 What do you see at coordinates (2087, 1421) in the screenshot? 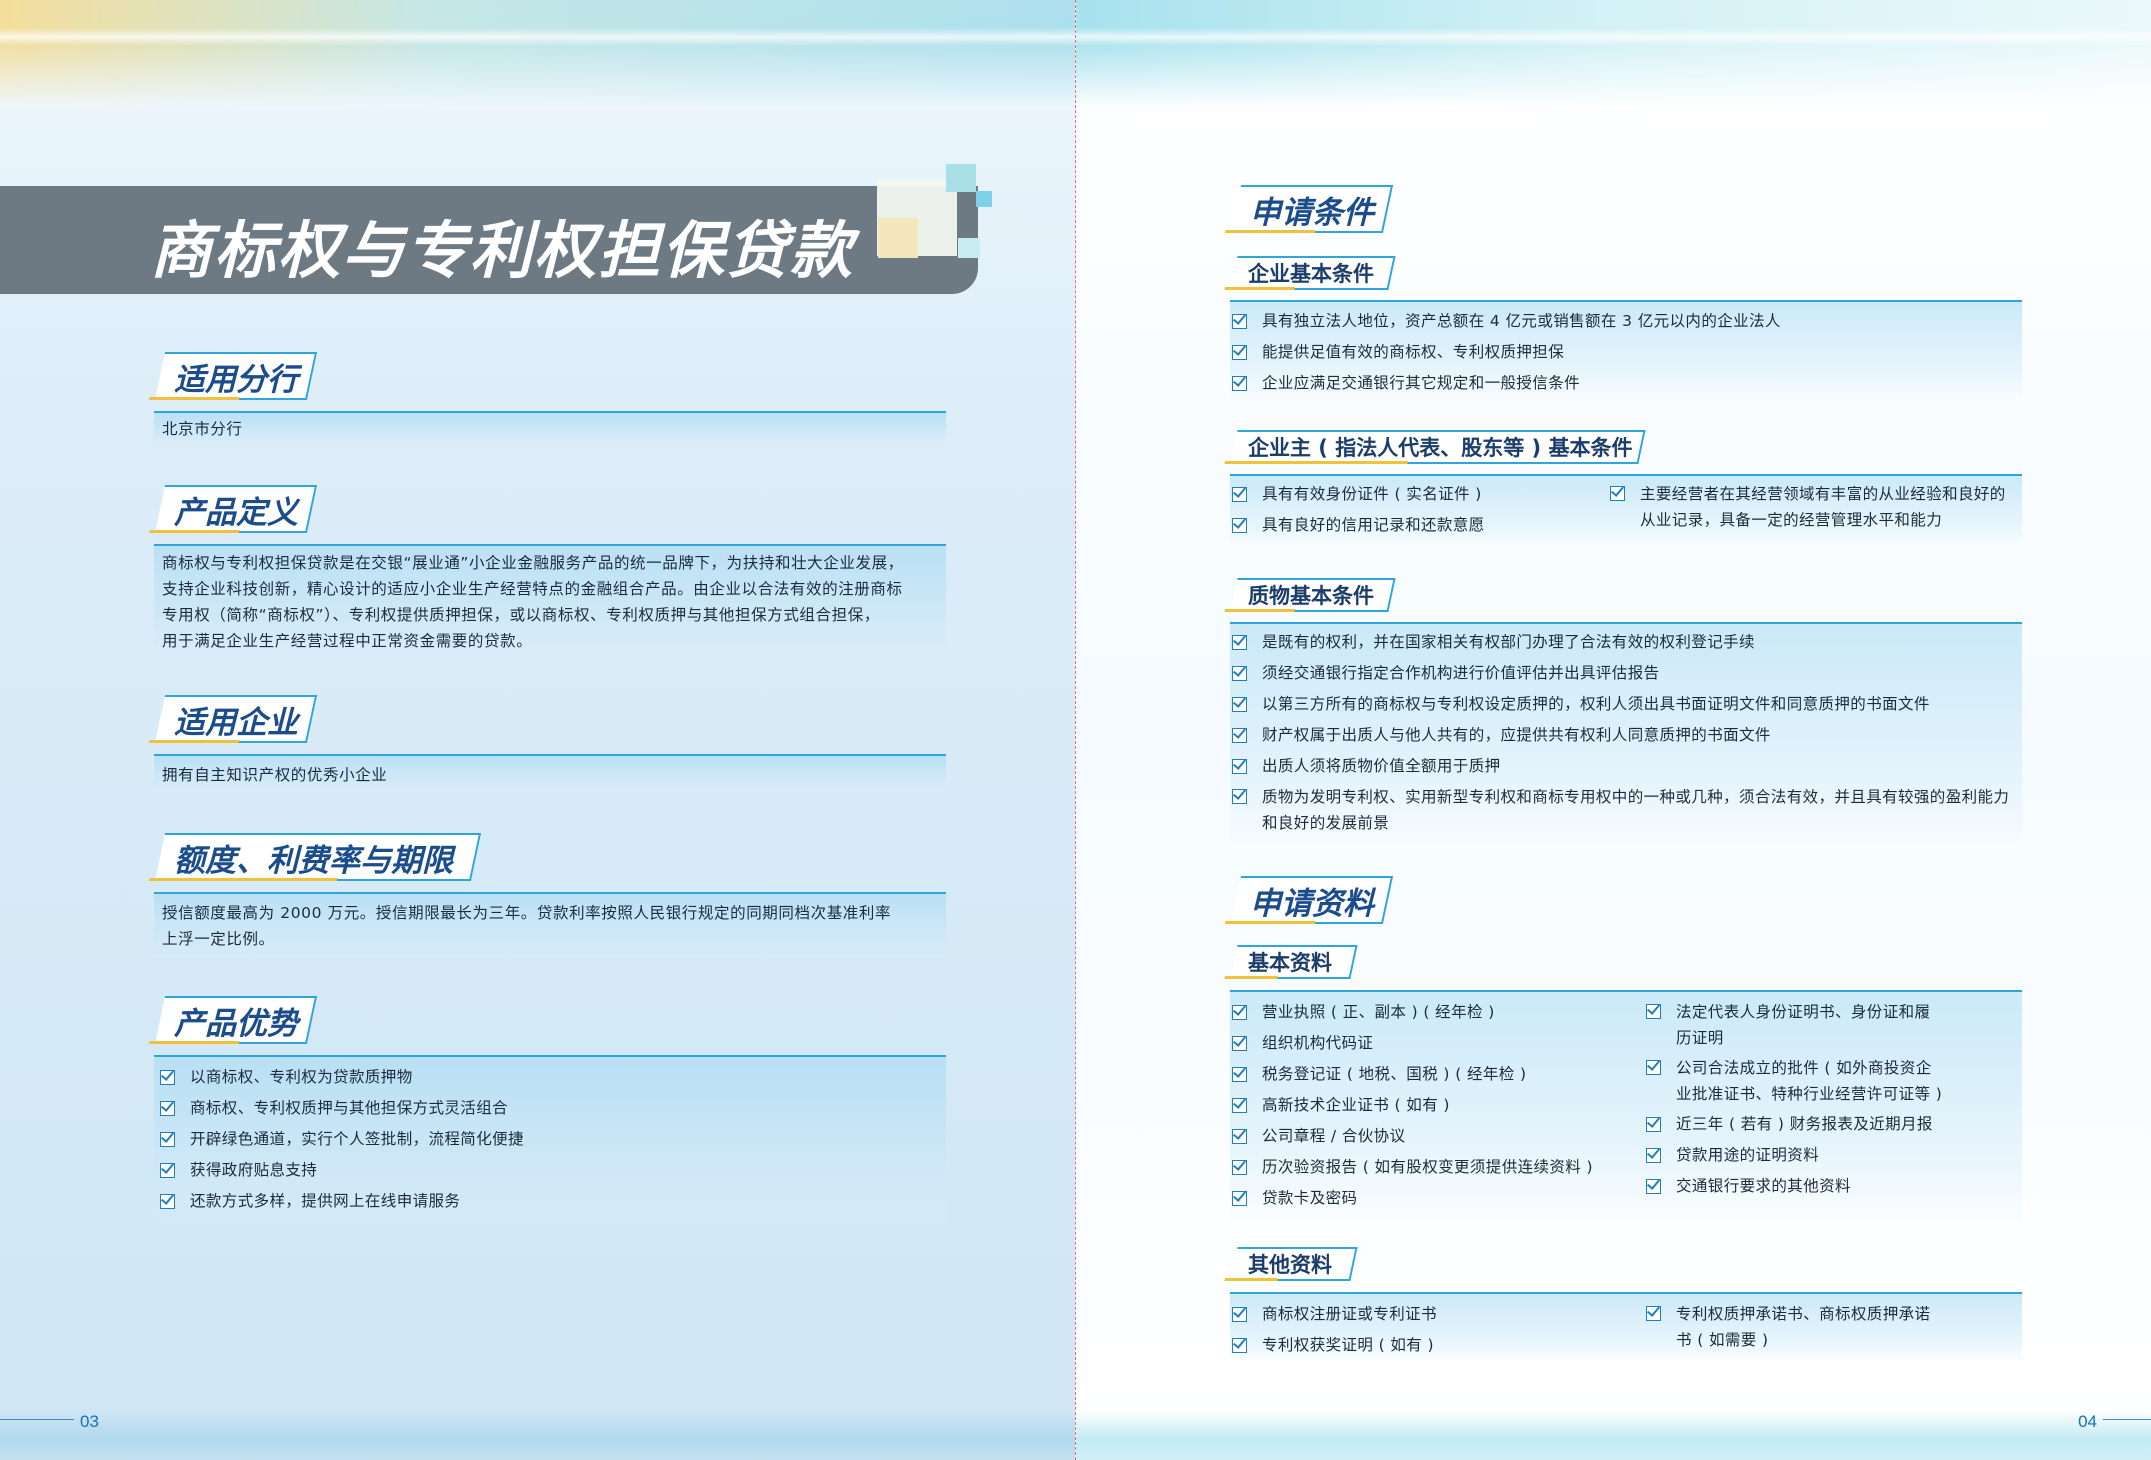
I see `page-number: 04` at bounding box center [2087, 1421].